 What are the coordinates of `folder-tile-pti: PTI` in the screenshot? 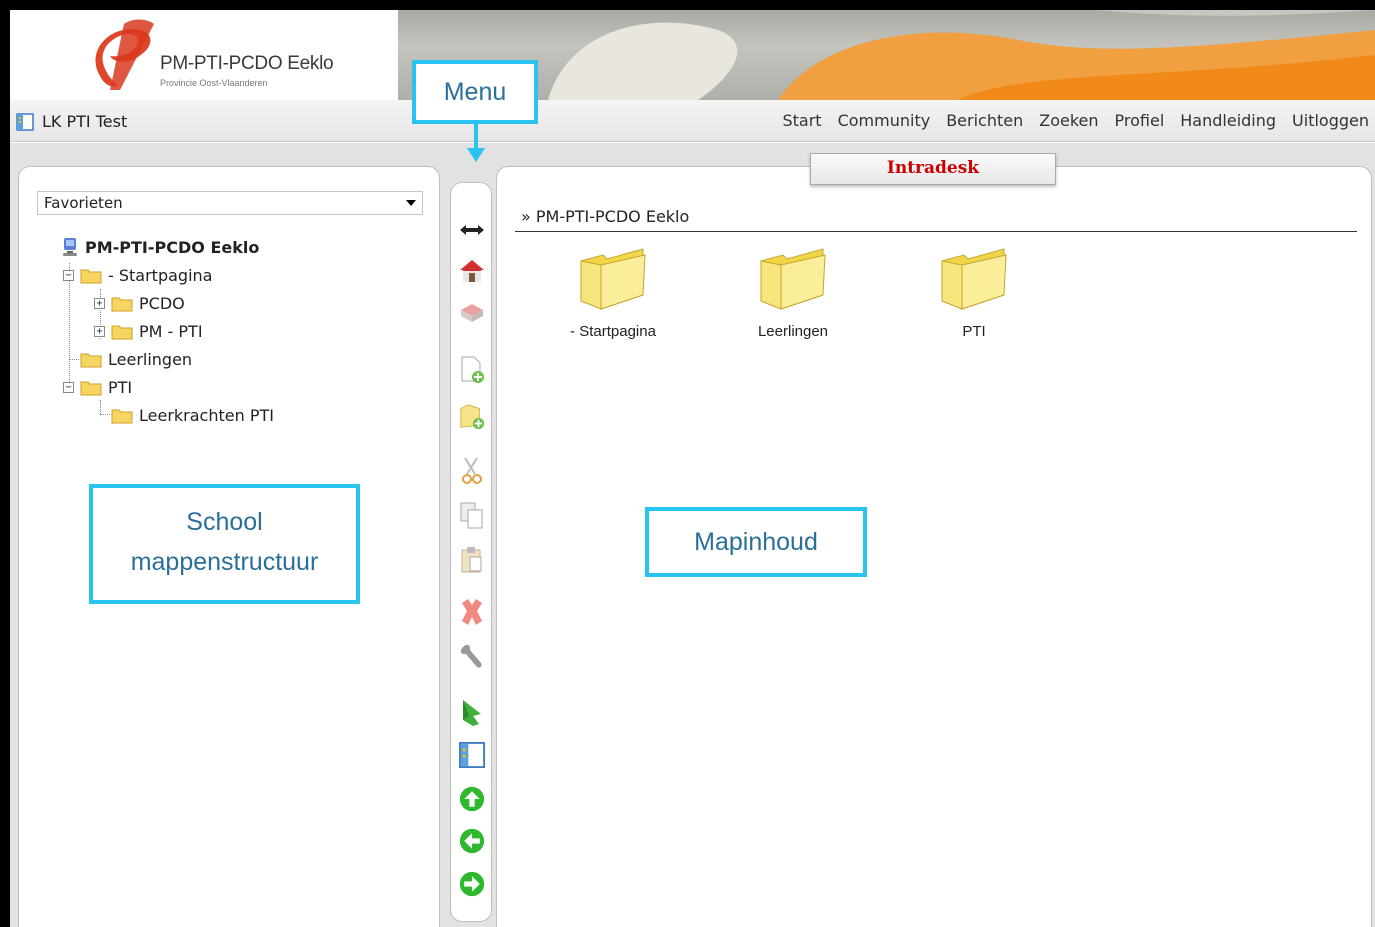 It's located at (974, 292).